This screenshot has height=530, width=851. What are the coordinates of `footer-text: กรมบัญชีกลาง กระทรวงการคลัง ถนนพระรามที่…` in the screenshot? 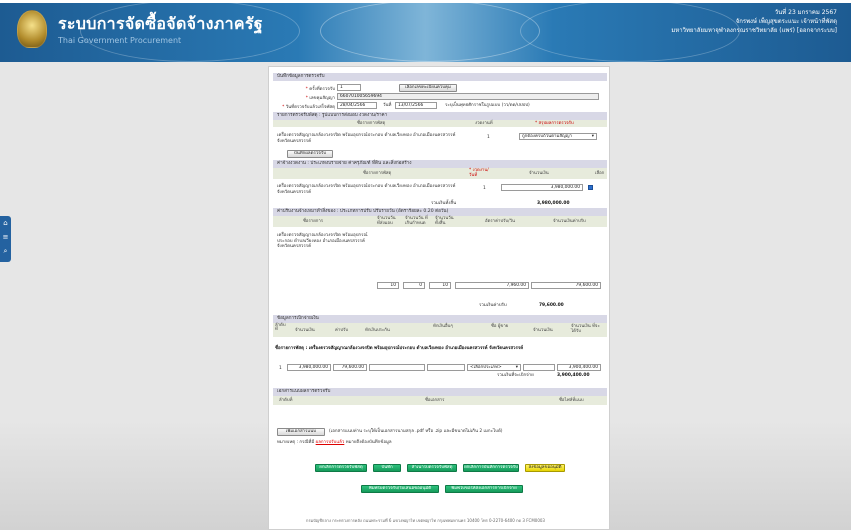 It's located at (425, 520).